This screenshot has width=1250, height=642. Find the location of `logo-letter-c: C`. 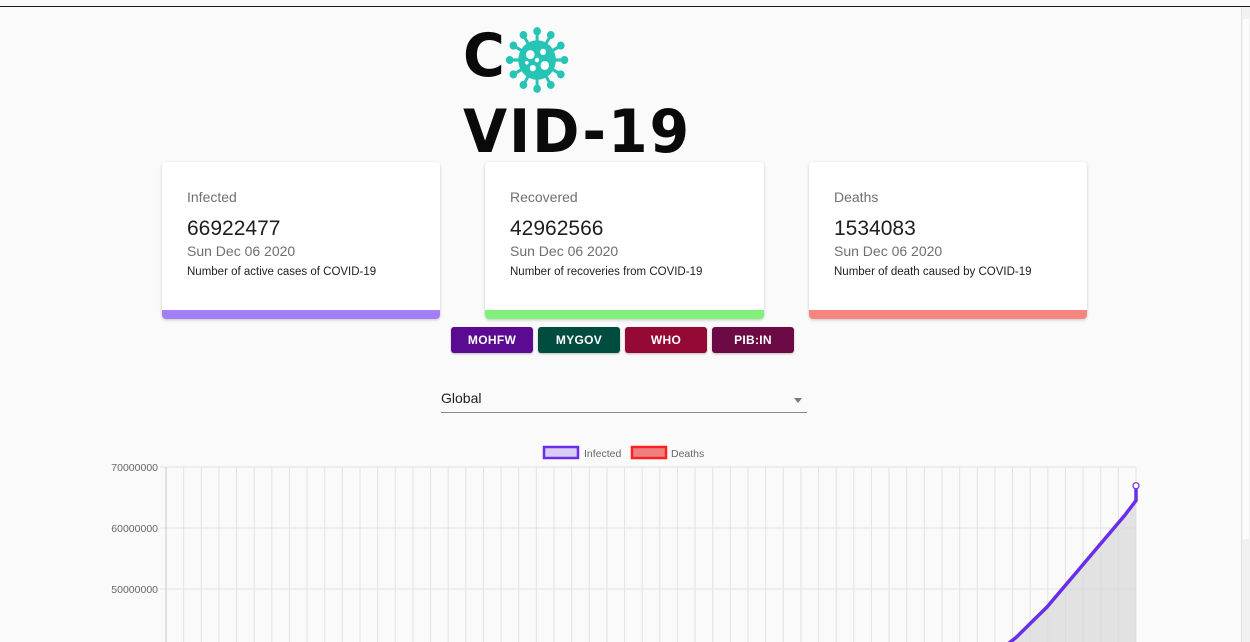

logo-letter-c: C is located at coordinates (485, 56).